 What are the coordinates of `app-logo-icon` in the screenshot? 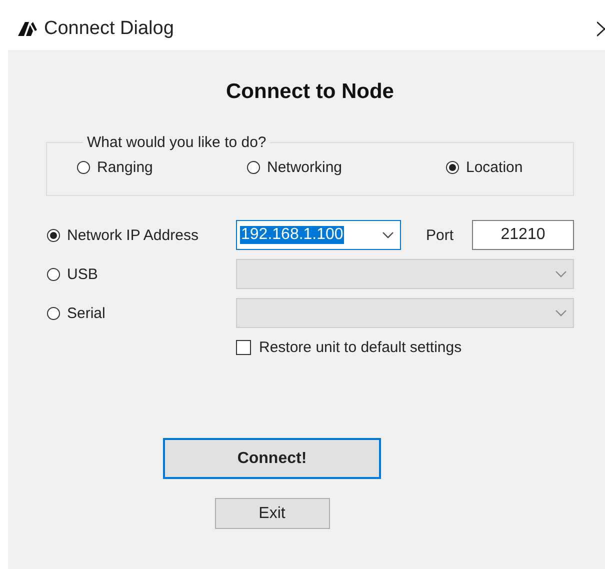 It's located at (28, 29).